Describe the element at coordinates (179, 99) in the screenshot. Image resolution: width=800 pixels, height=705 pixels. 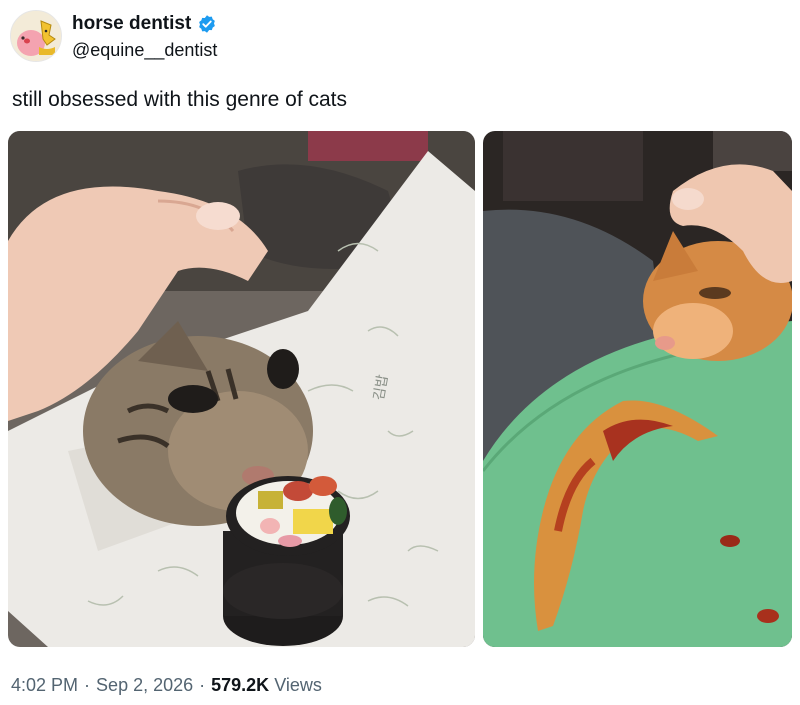
I see `tweet-text: still obsessed with this genre of cats` at that location.